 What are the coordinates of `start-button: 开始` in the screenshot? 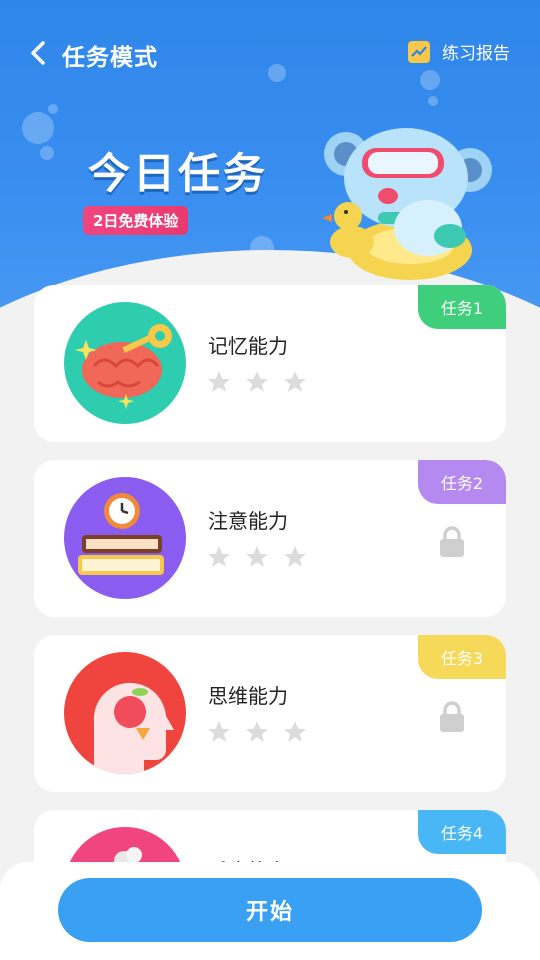 It's located at (270, 910).